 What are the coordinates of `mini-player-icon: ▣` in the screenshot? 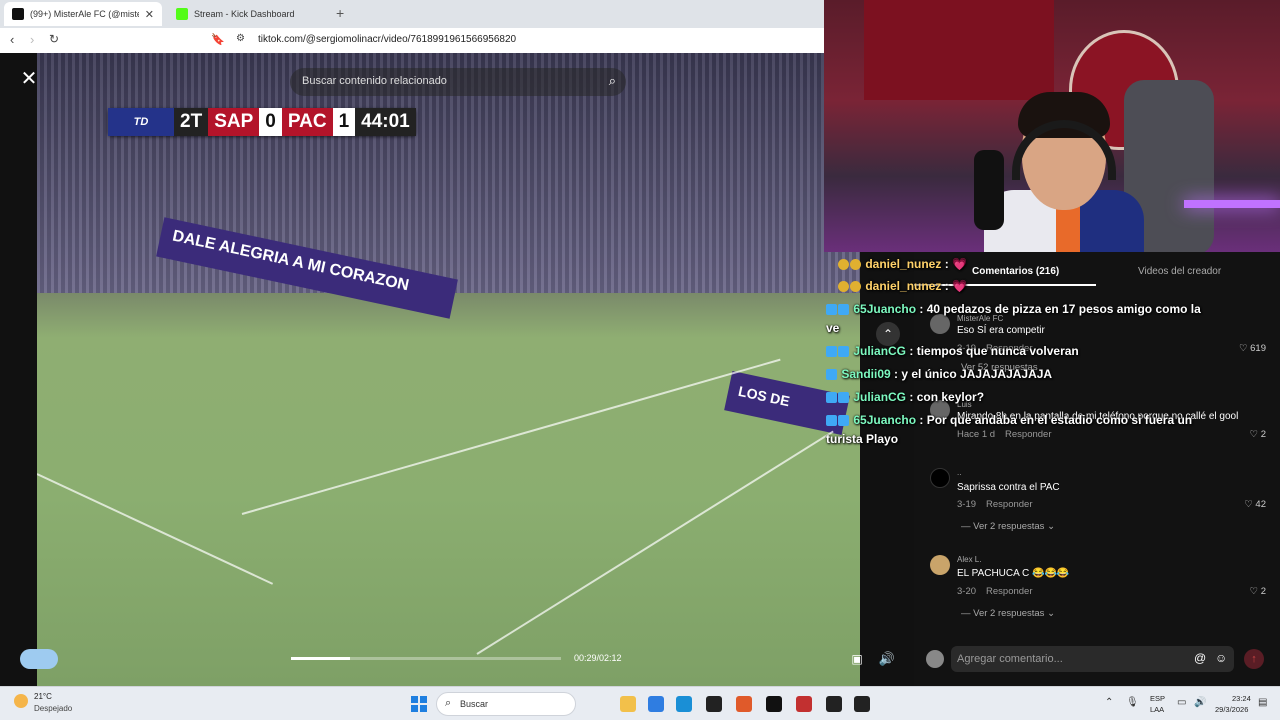 It's located at (857, 659).